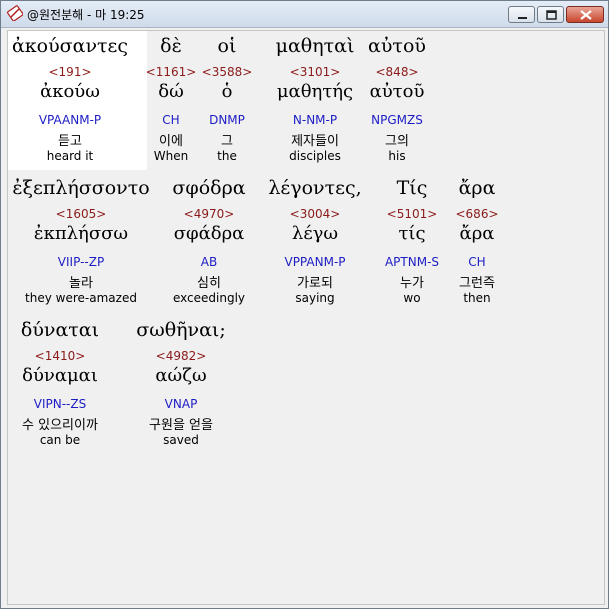 This screenshot has width=609, height=609. I want to click on lemma-word: ὁ, so click(227, 91).